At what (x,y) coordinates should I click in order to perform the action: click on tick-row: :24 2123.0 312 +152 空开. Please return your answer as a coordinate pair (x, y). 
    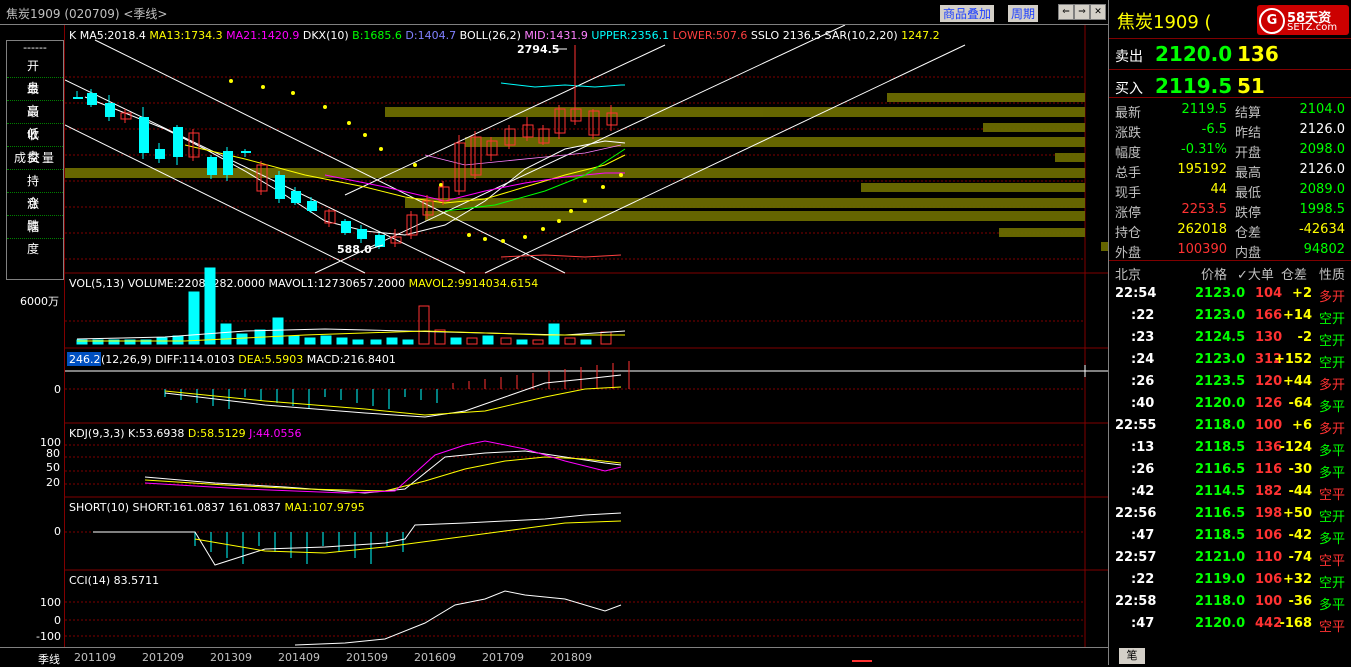
    Looking at the image, I should click on (1230, 359).